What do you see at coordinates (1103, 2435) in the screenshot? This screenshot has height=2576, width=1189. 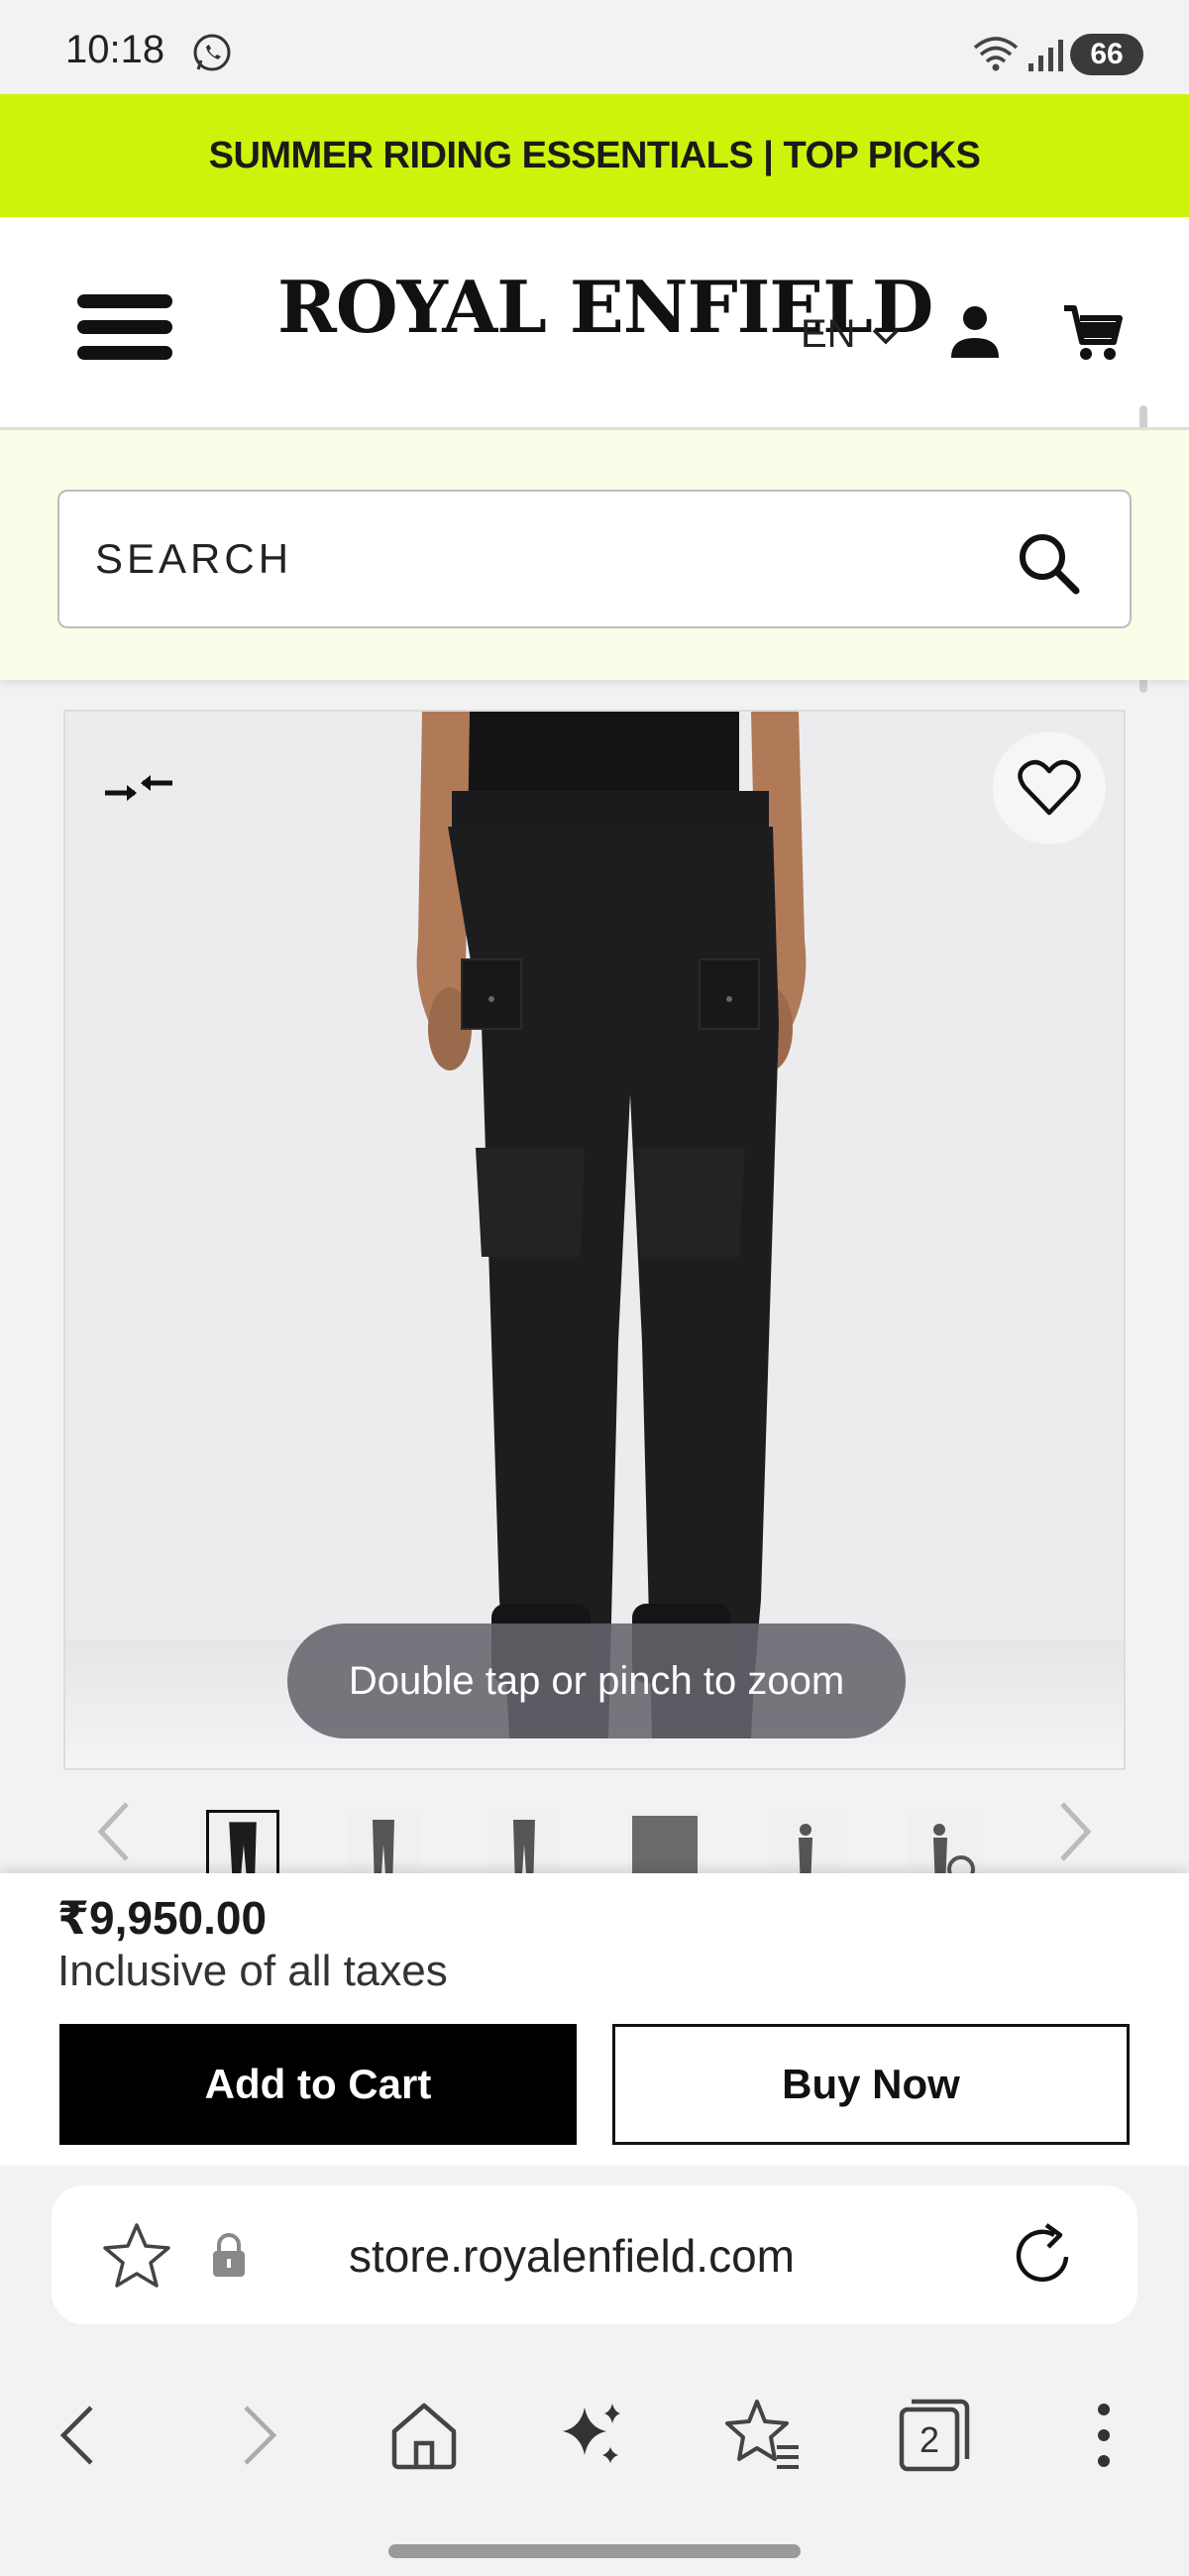 I see `more-options-icon` at bounding box center [1103, 2435].